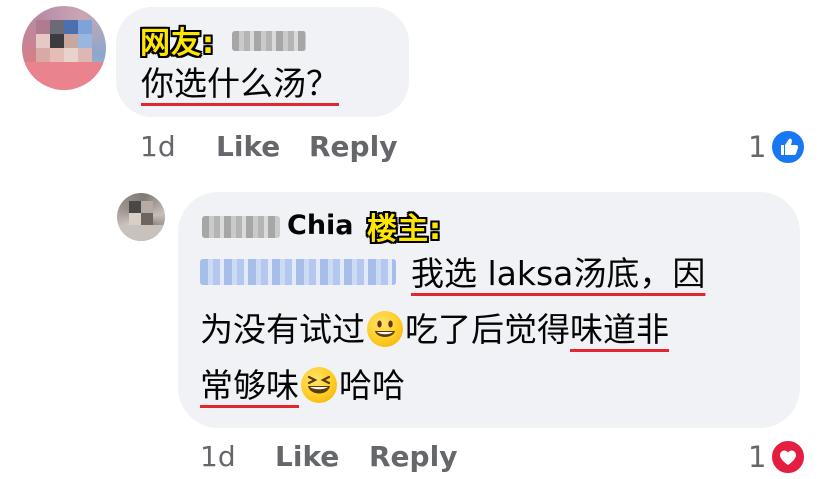 This screenshot has height=479, width=828. I want to click on reply-reaction-count: 1, so click(757, 457).